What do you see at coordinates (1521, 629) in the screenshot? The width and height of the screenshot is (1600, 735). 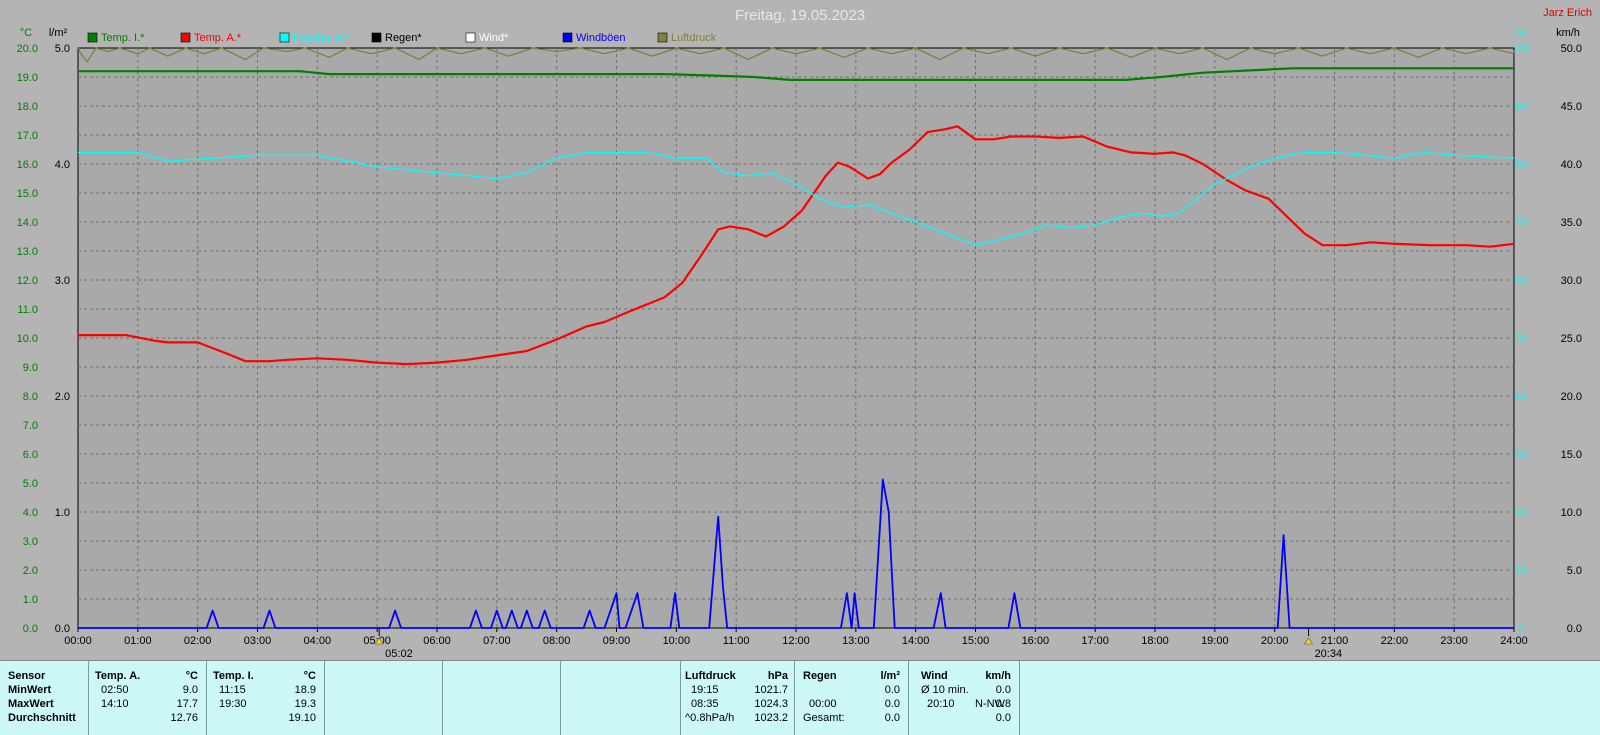 I see `y-tick-humidity: 0` at bounding box center [1521, 629].